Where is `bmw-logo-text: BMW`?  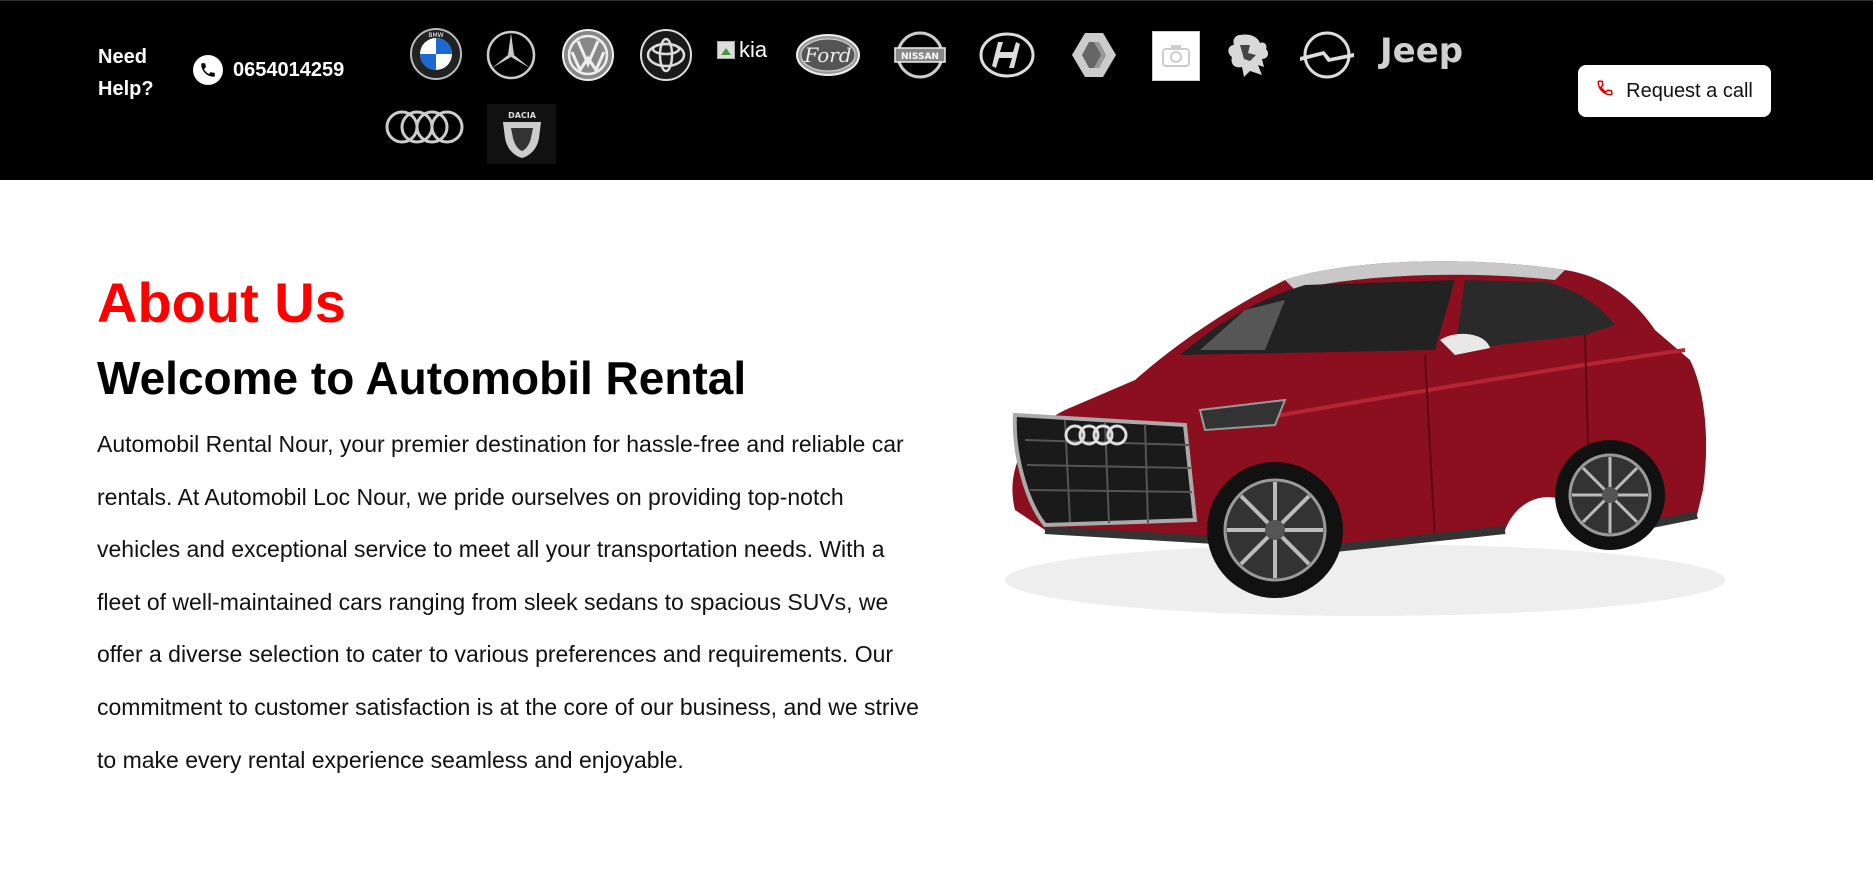
bmw-logo-text: BMW is located at coordinates (435, 35).